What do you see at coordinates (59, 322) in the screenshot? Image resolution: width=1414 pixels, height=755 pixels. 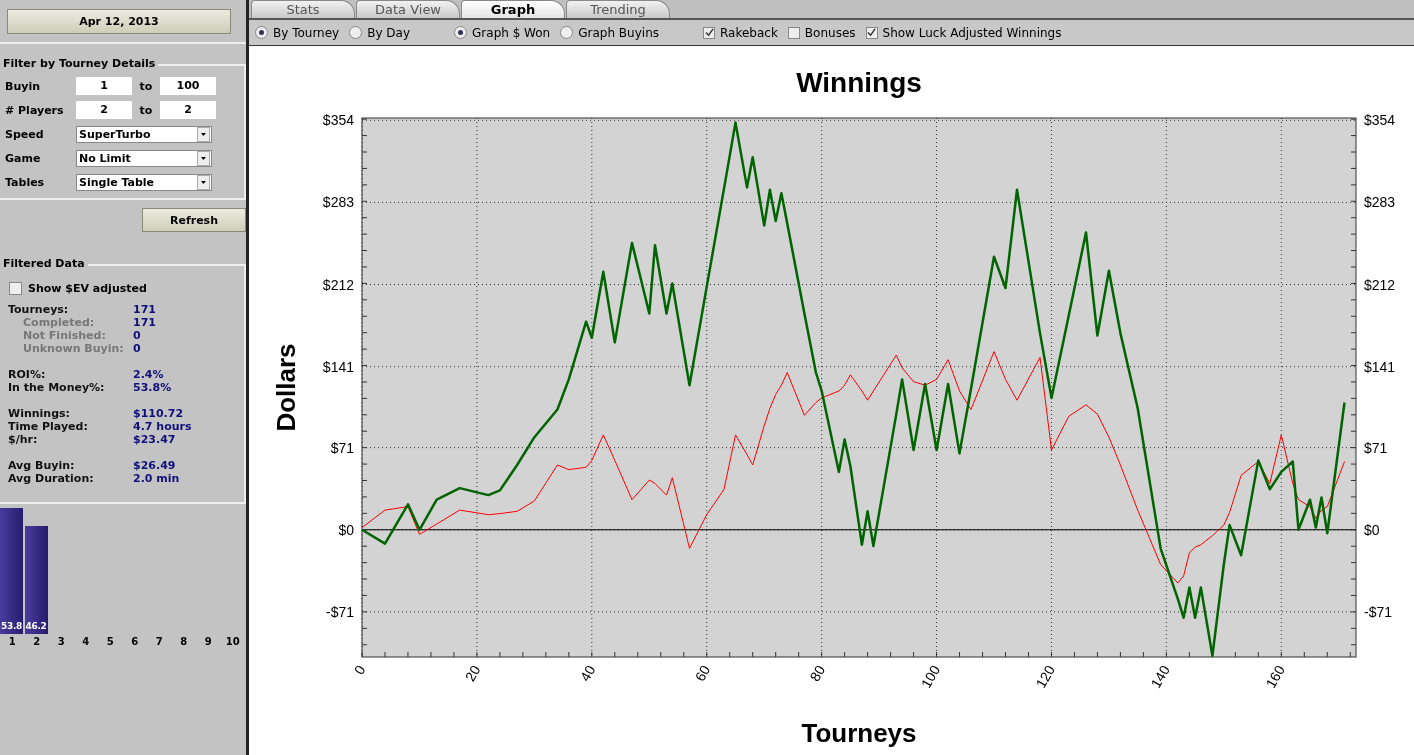 I see `stat-label: Completed:` at bounding box center [59, 322].